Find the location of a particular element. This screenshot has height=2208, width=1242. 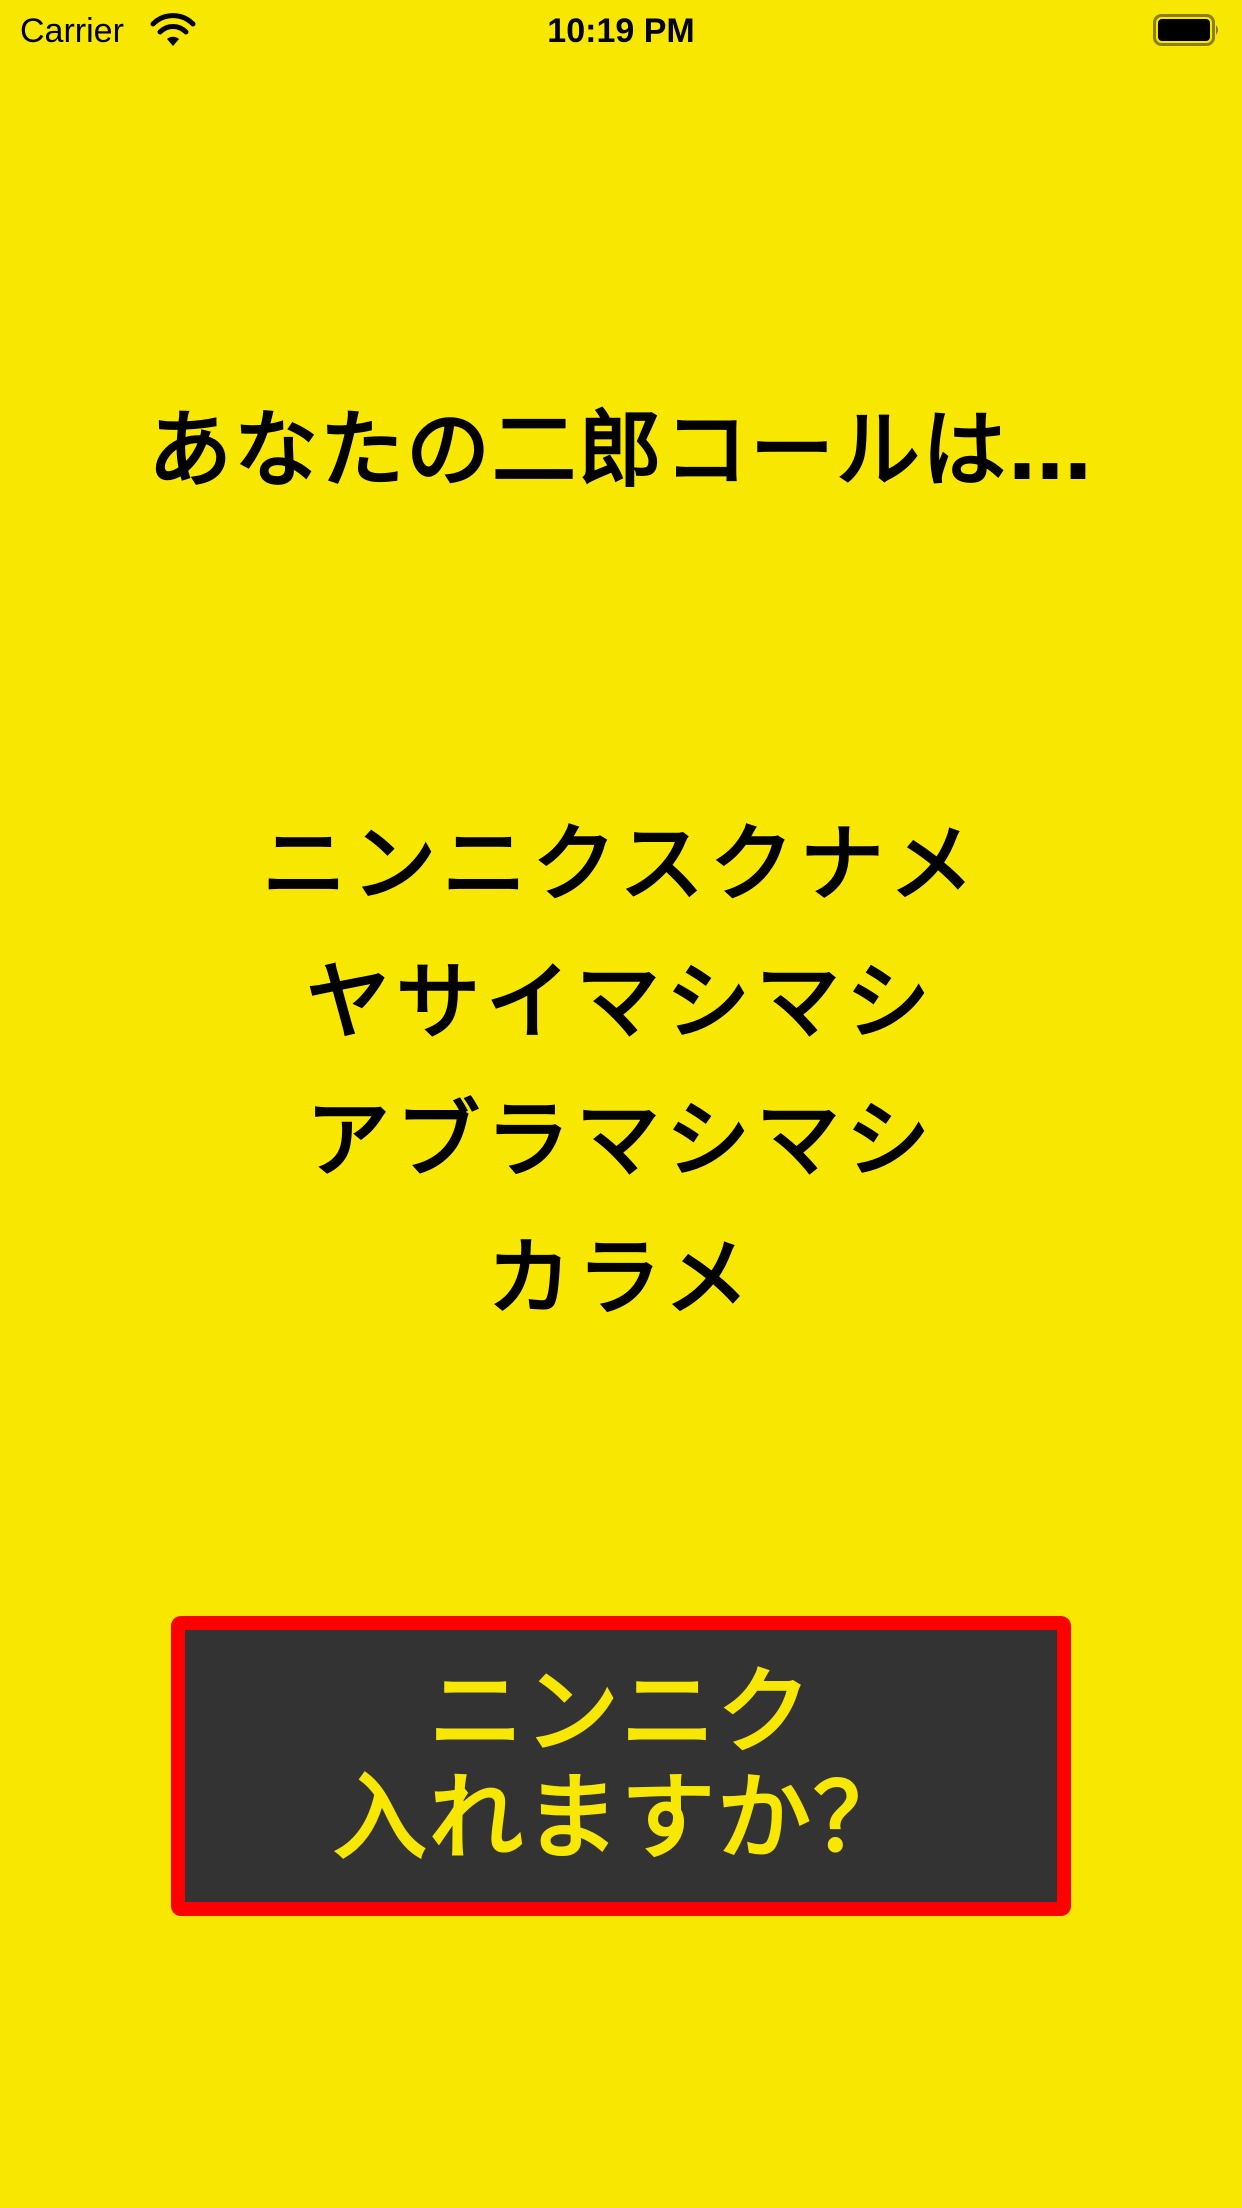

garlic-question-button: ニンニク 入れますか？ is located at coordinates (621, 1766).